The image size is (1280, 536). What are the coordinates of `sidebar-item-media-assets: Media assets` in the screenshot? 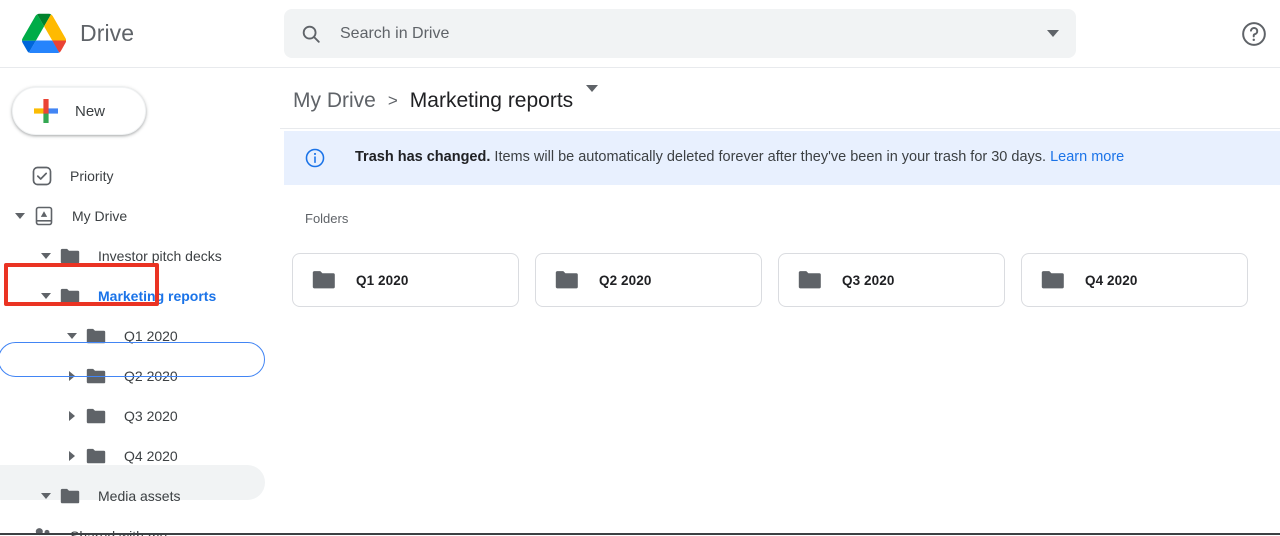 It's located at (140, 496).